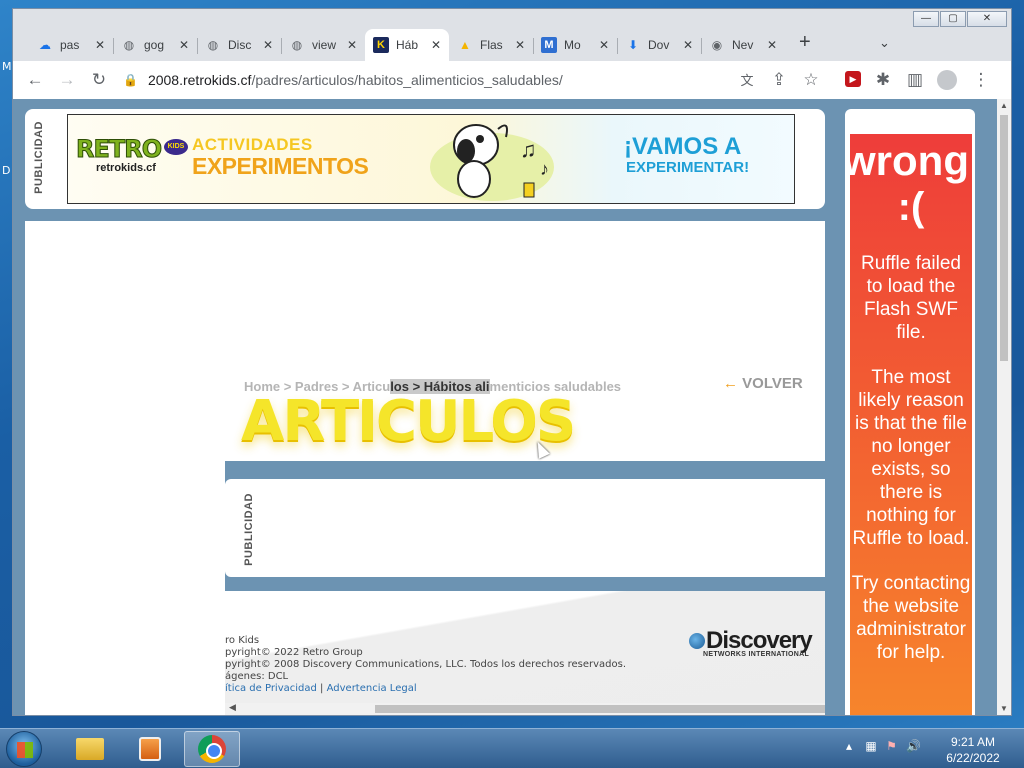  I want to click on ruffle-headline: wrong, so click(909, 160).